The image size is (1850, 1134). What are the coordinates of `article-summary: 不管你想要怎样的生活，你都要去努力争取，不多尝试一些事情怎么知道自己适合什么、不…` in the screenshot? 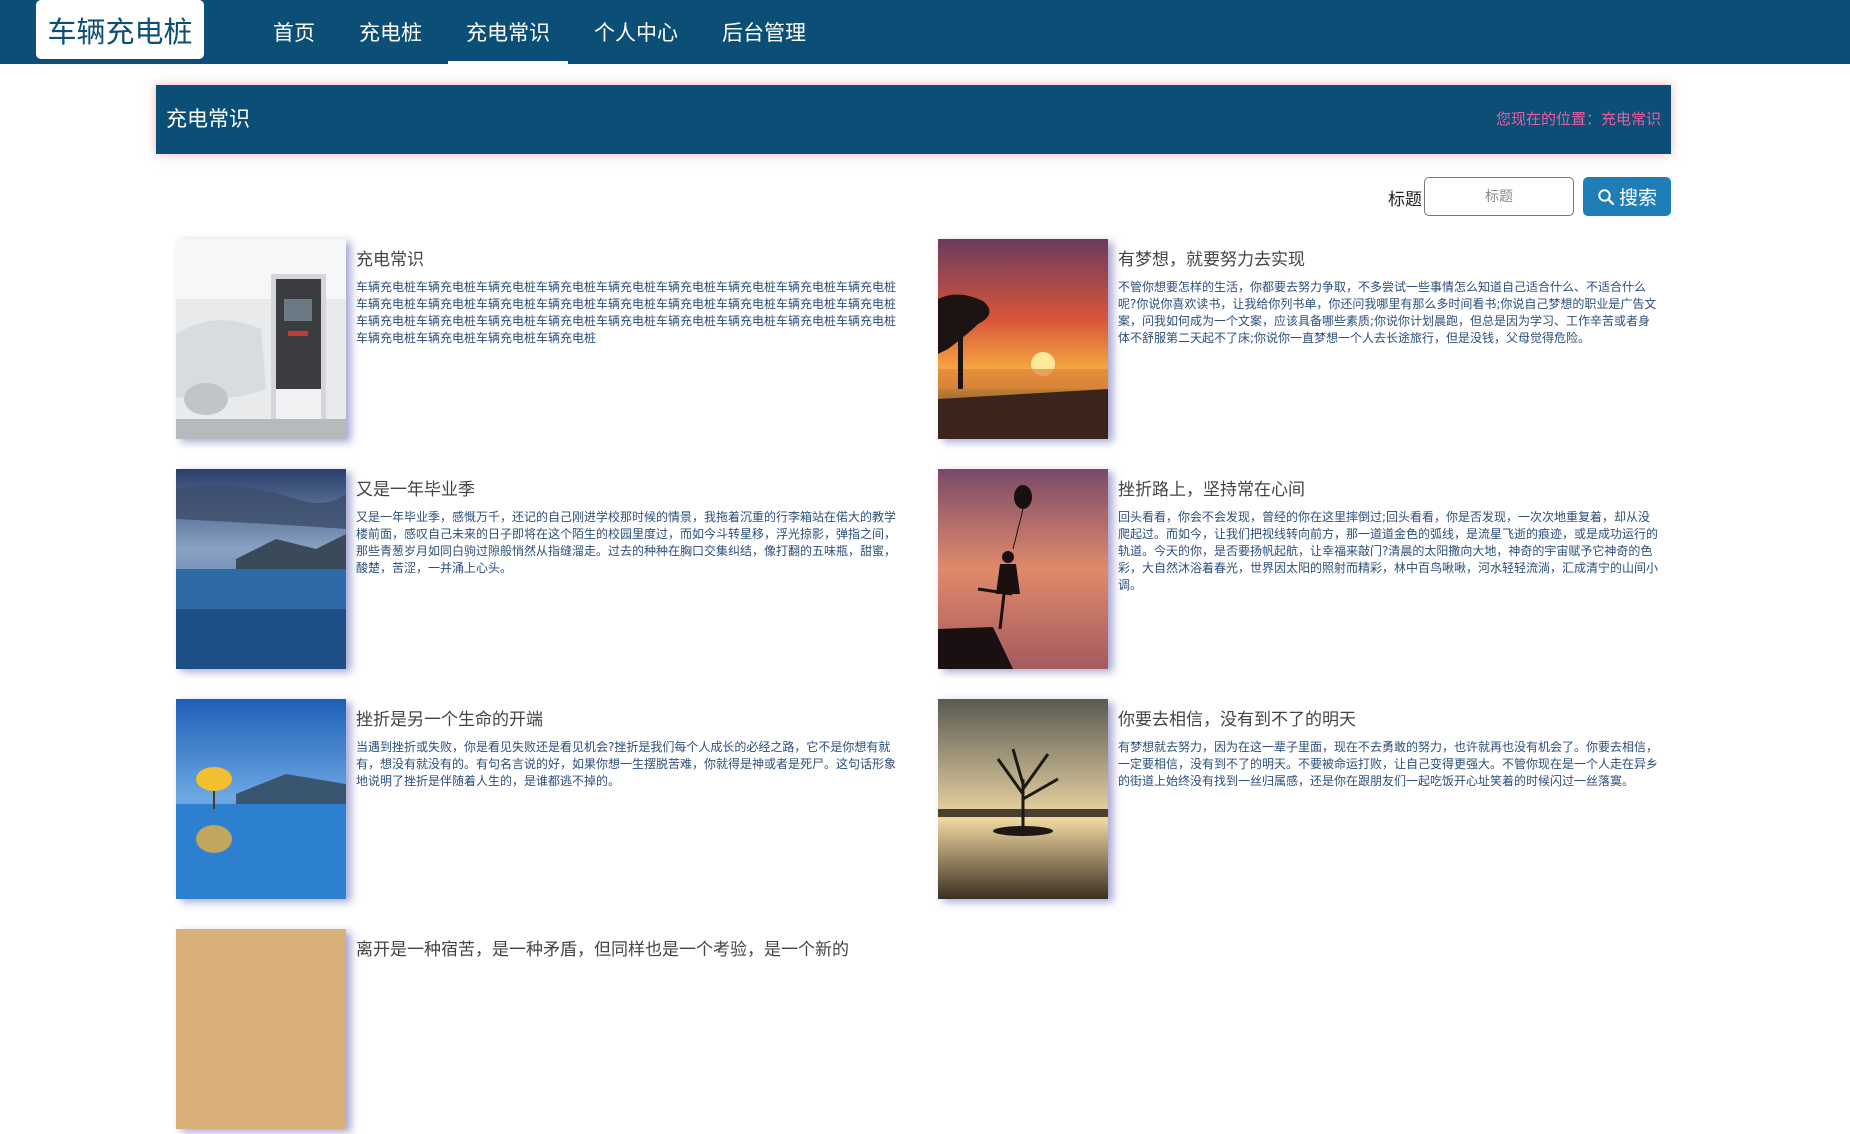 It's located at (1387, 312).